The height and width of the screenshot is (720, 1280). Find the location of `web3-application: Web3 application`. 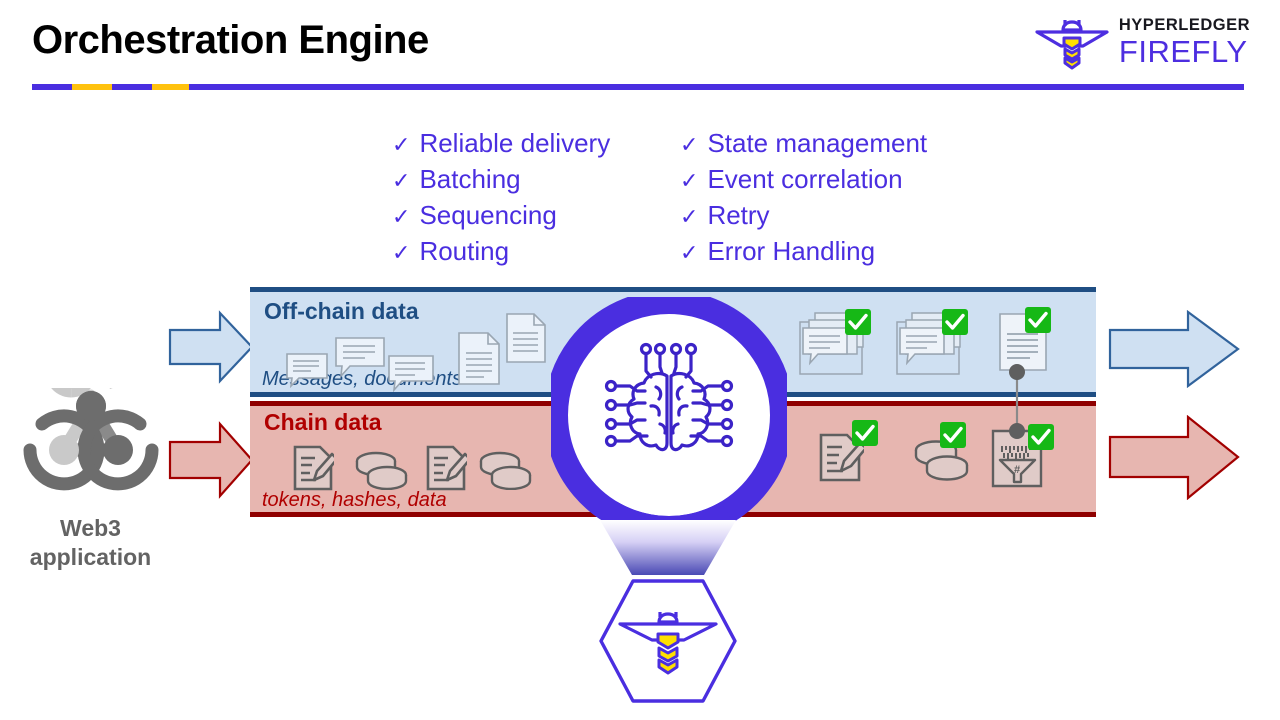

web3-application: Web3 application is located at coordinates (90, 480).